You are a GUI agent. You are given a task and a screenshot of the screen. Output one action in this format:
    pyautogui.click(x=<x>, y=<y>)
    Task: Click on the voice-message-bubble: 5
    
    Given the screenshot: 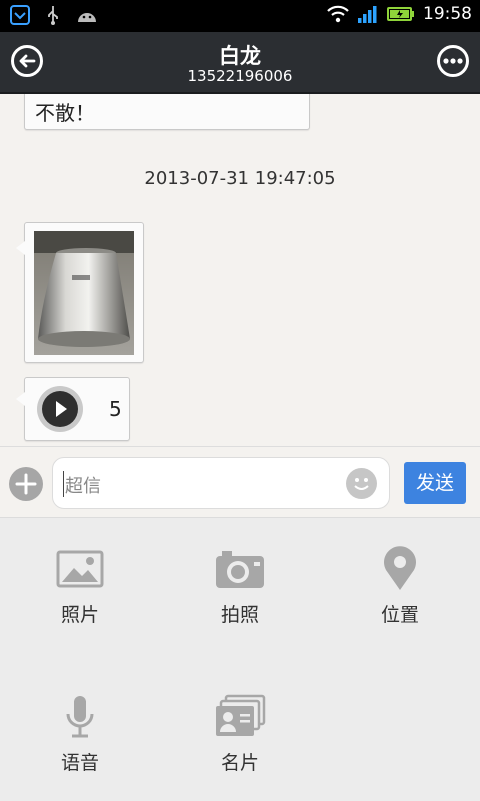 What is the action you would take?
    pyautogui.click(x=73, y=409)
    